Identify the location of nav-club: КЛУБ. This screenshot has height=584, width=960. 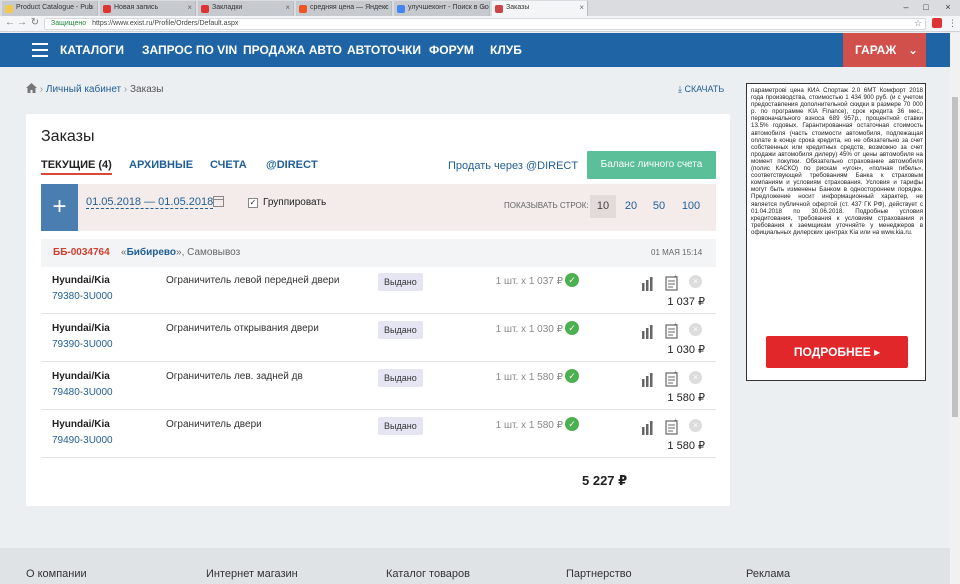
(506, 50).